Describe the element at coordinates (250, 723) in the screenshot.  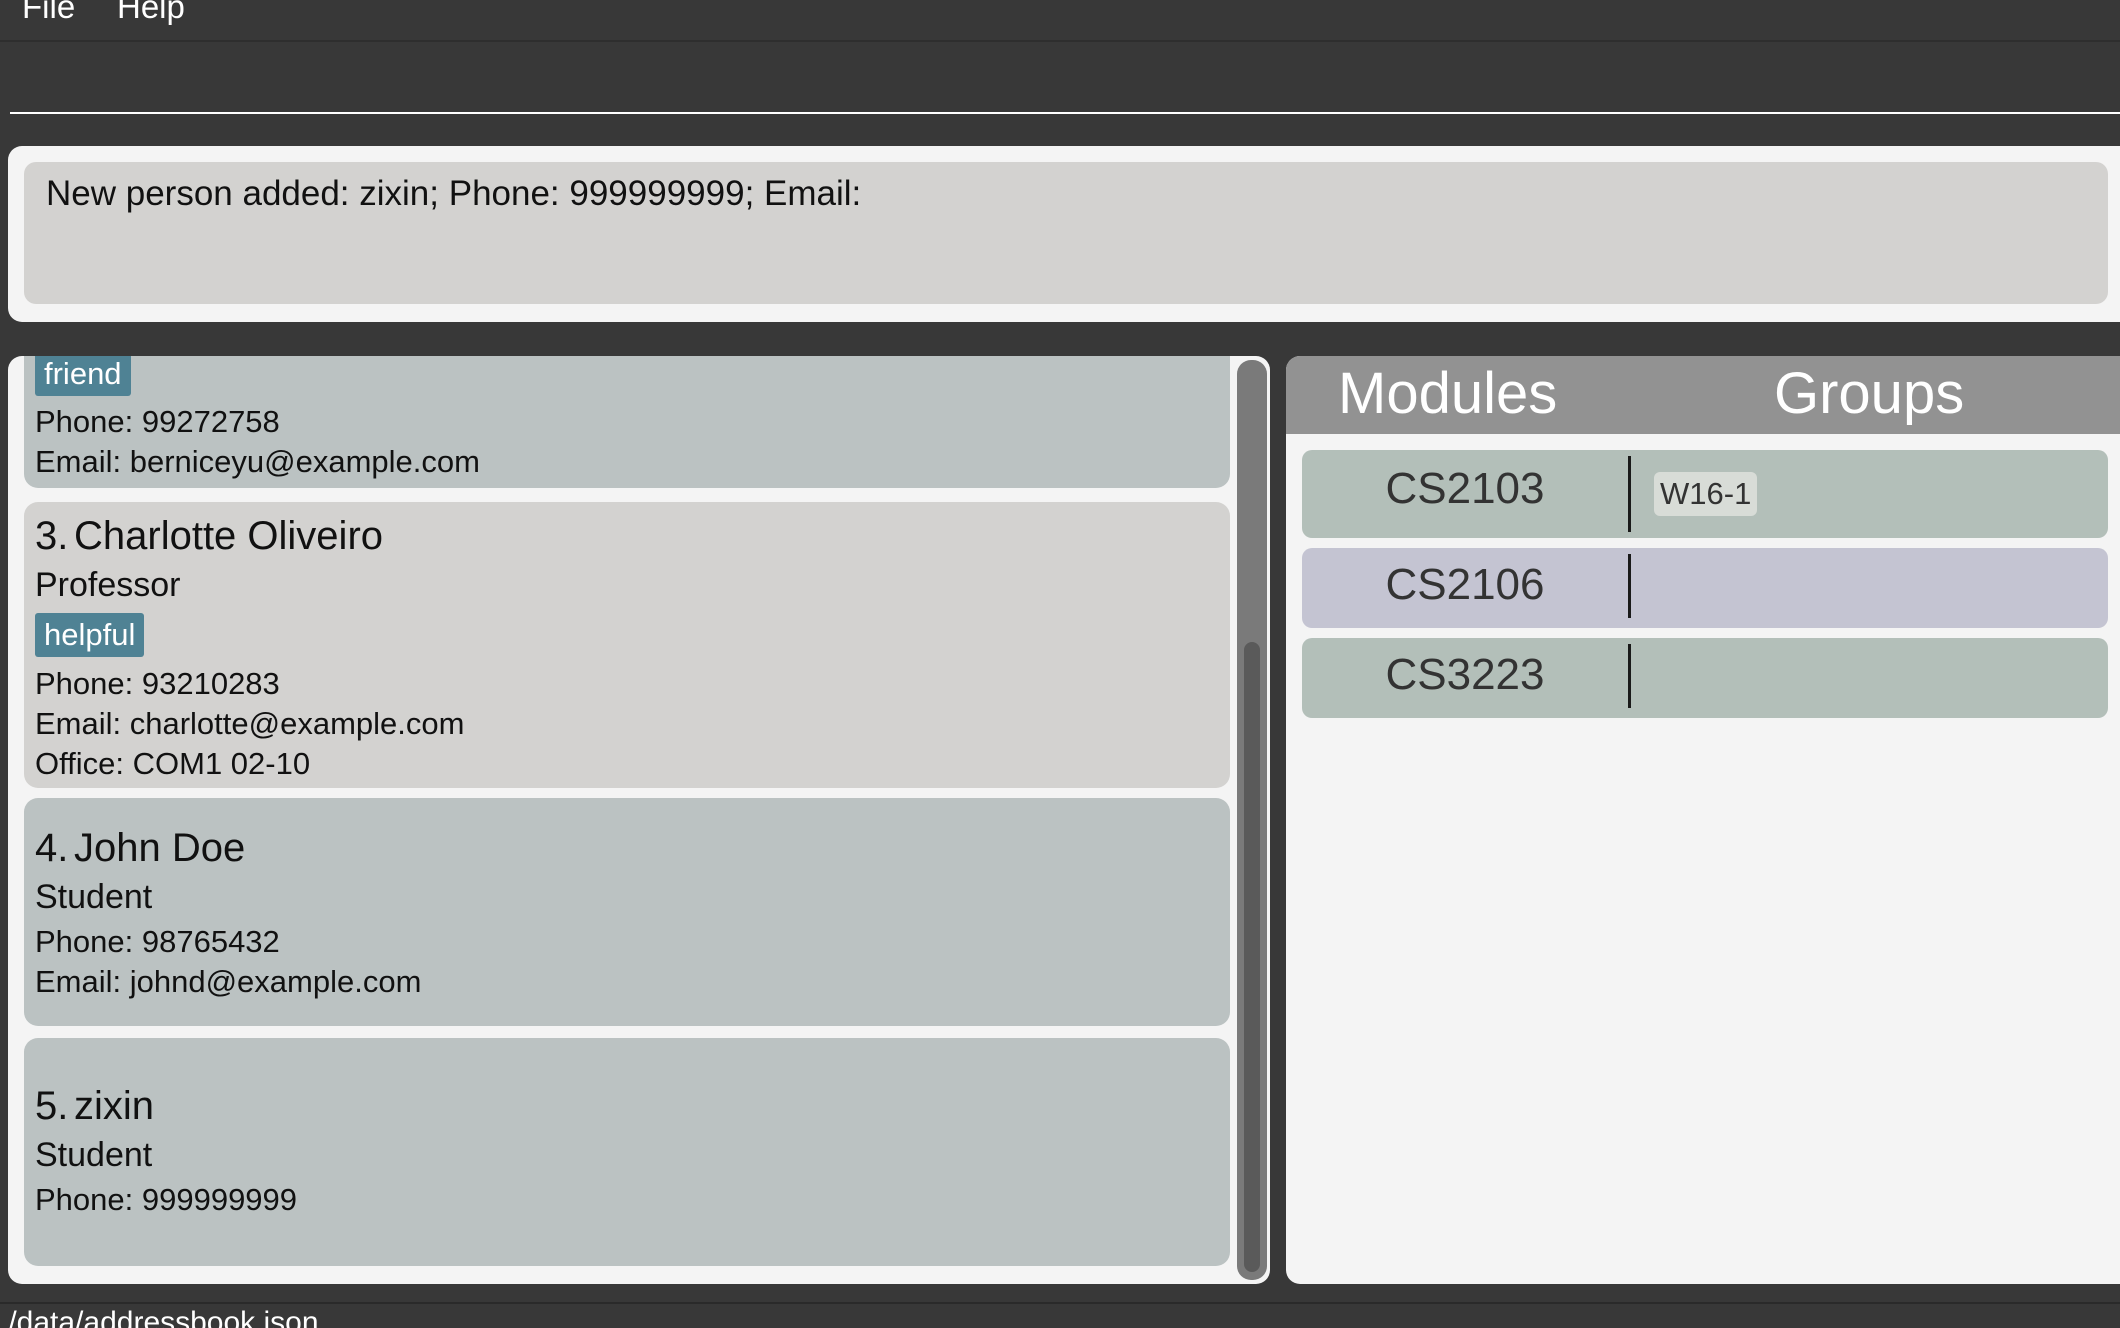
I see `person-email: Email: charlotte@example.com` at that location.